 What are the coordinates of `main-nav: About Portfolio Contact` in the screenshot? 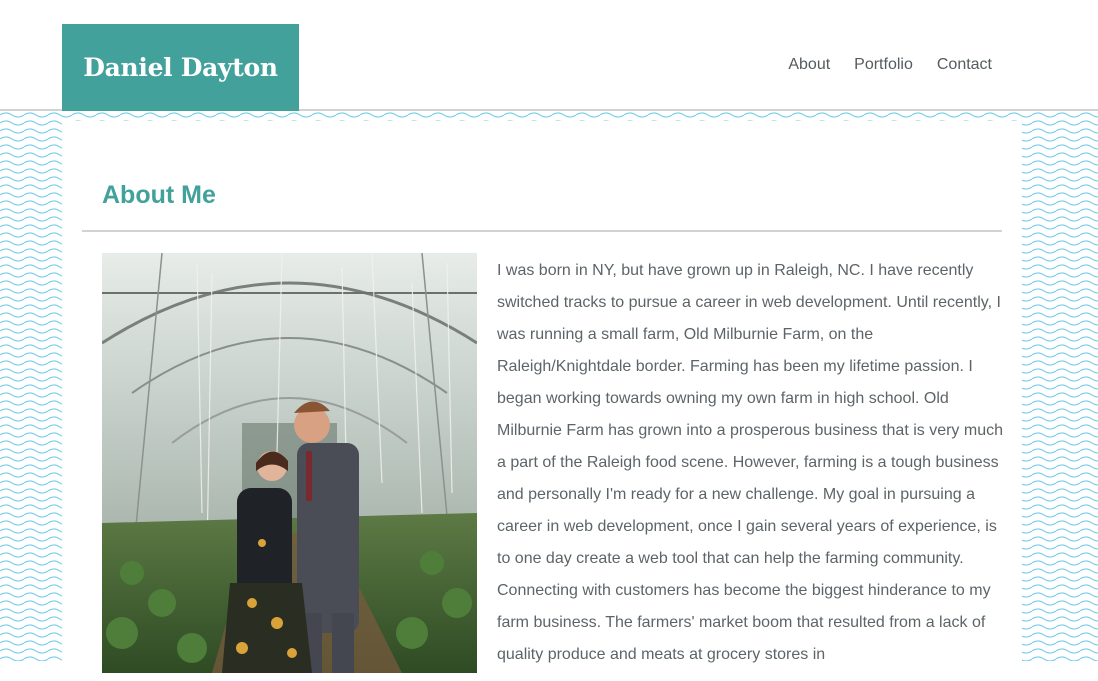 It's located at (890, 65).